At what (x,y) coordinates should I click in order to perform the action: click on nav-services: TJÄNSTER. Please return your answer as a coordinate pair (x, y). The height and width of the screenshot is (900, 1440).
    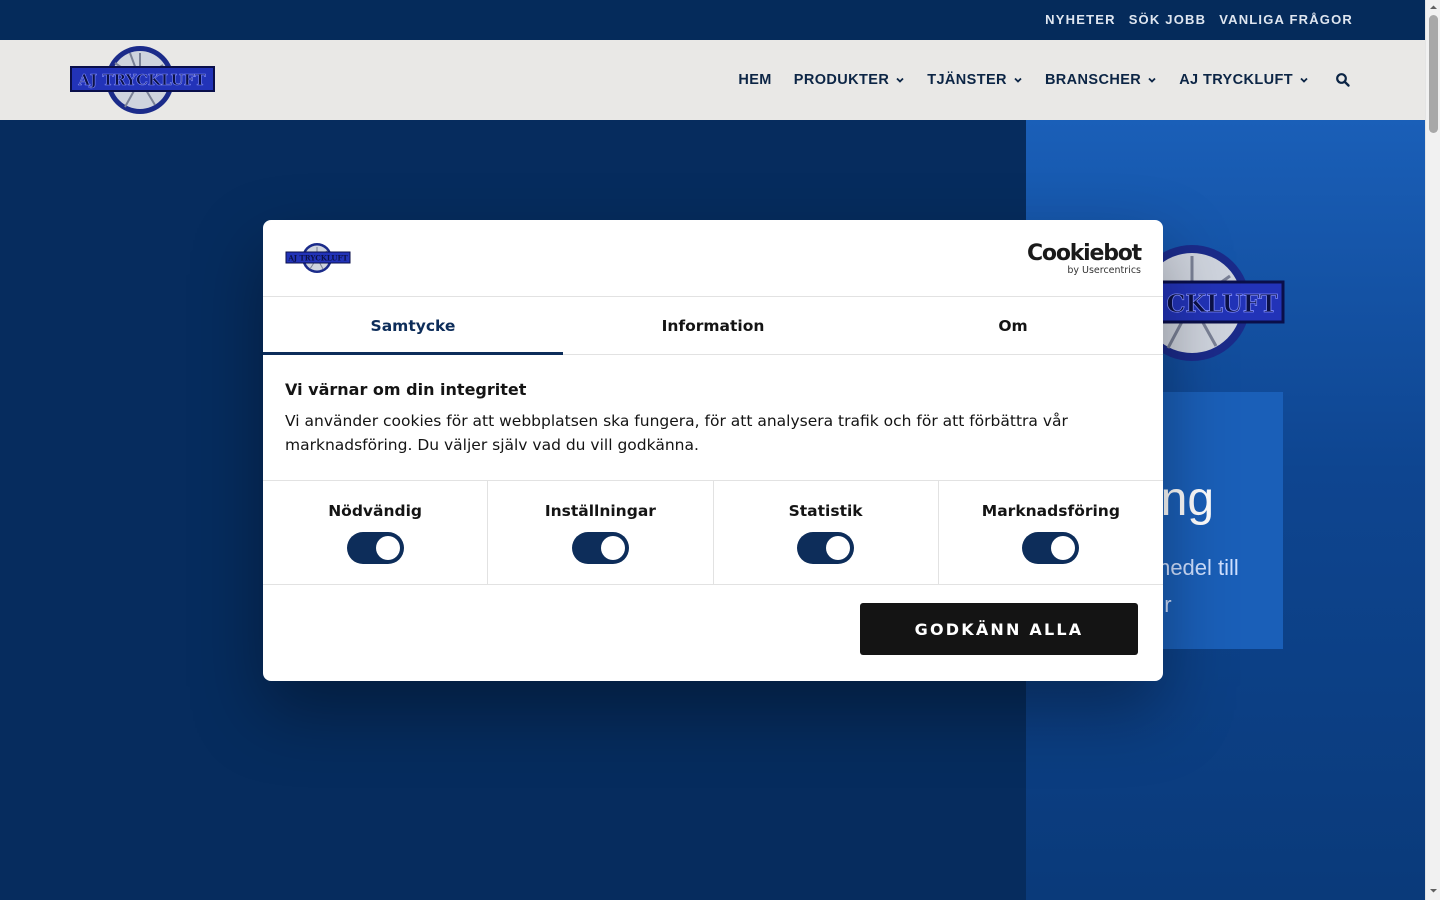
    Looking at the image, I should click on (975, 80).